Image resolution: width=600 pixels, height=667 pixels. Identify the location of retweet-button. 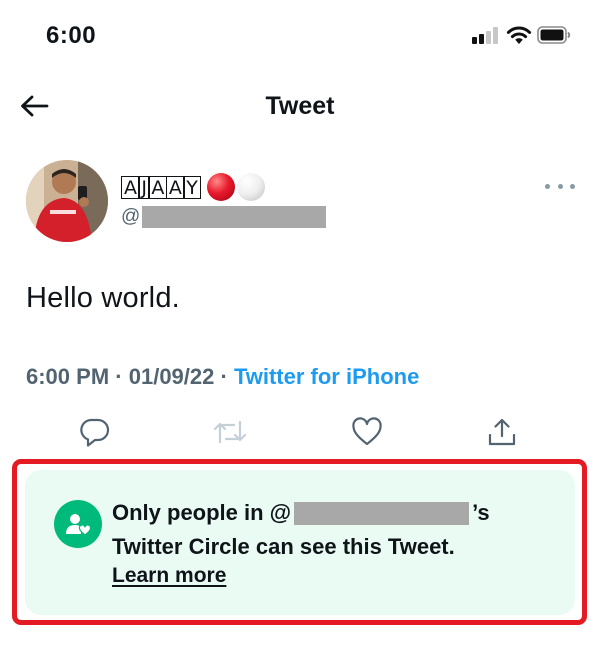
(230, 432).